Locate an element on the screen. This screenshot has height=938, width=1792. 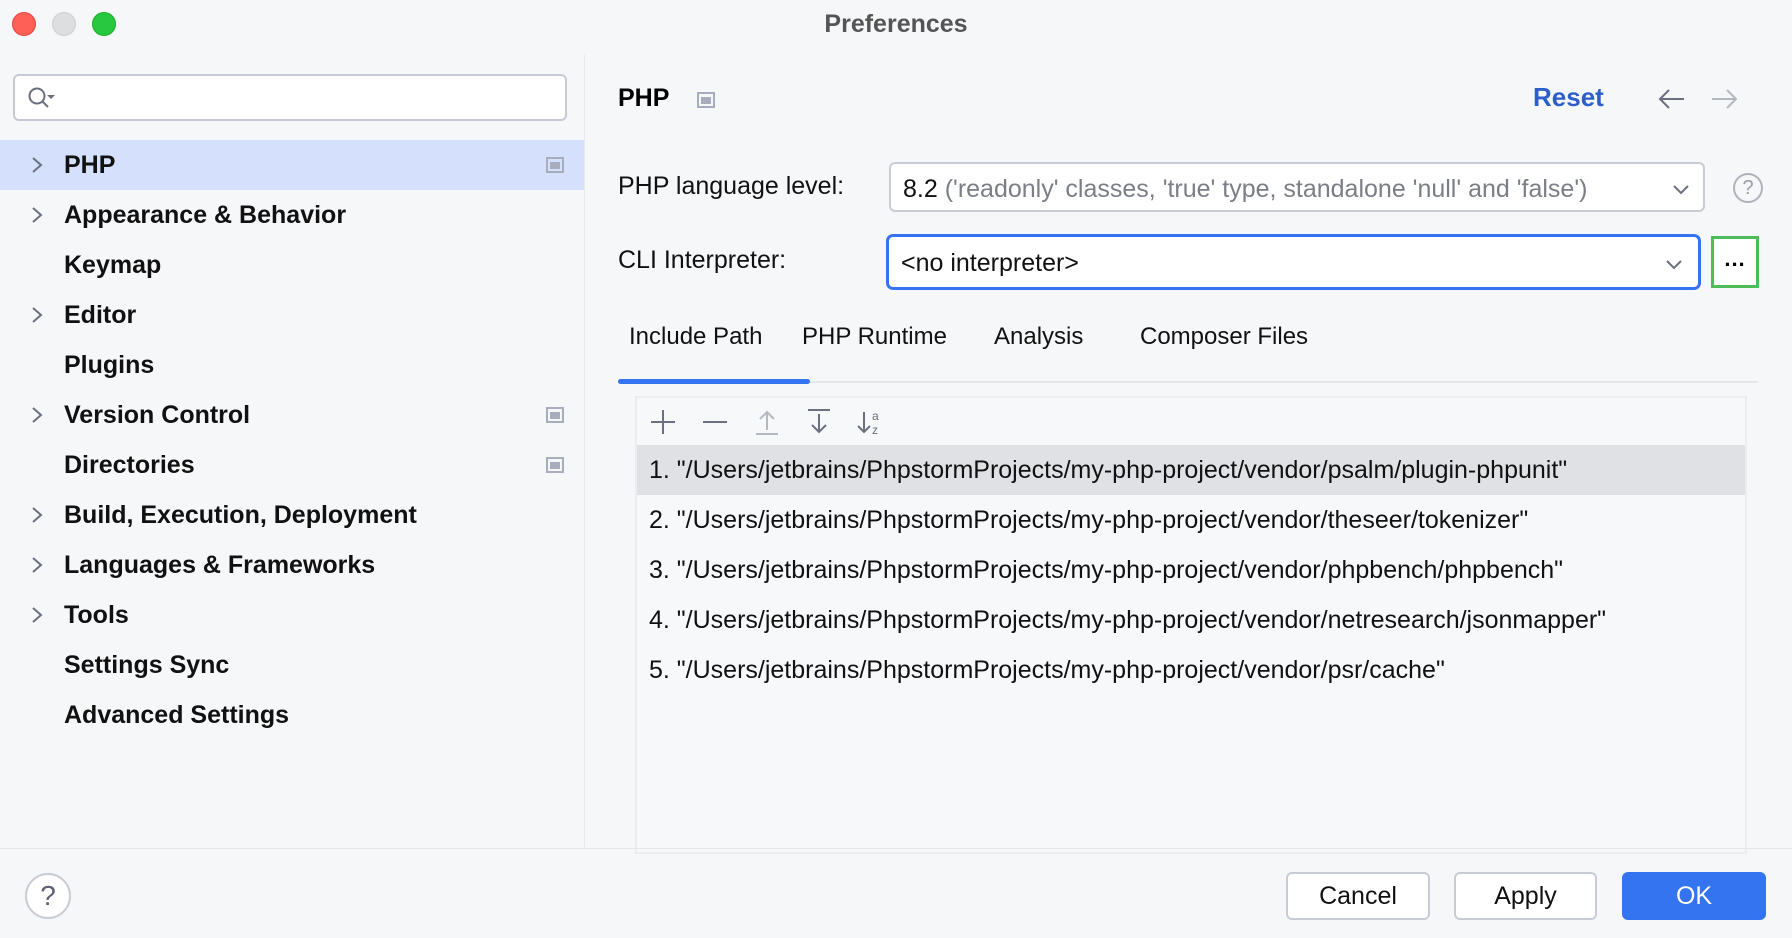
sidebar-item-label: Build, Execution, Deployment is located at coordinates (240, 515).